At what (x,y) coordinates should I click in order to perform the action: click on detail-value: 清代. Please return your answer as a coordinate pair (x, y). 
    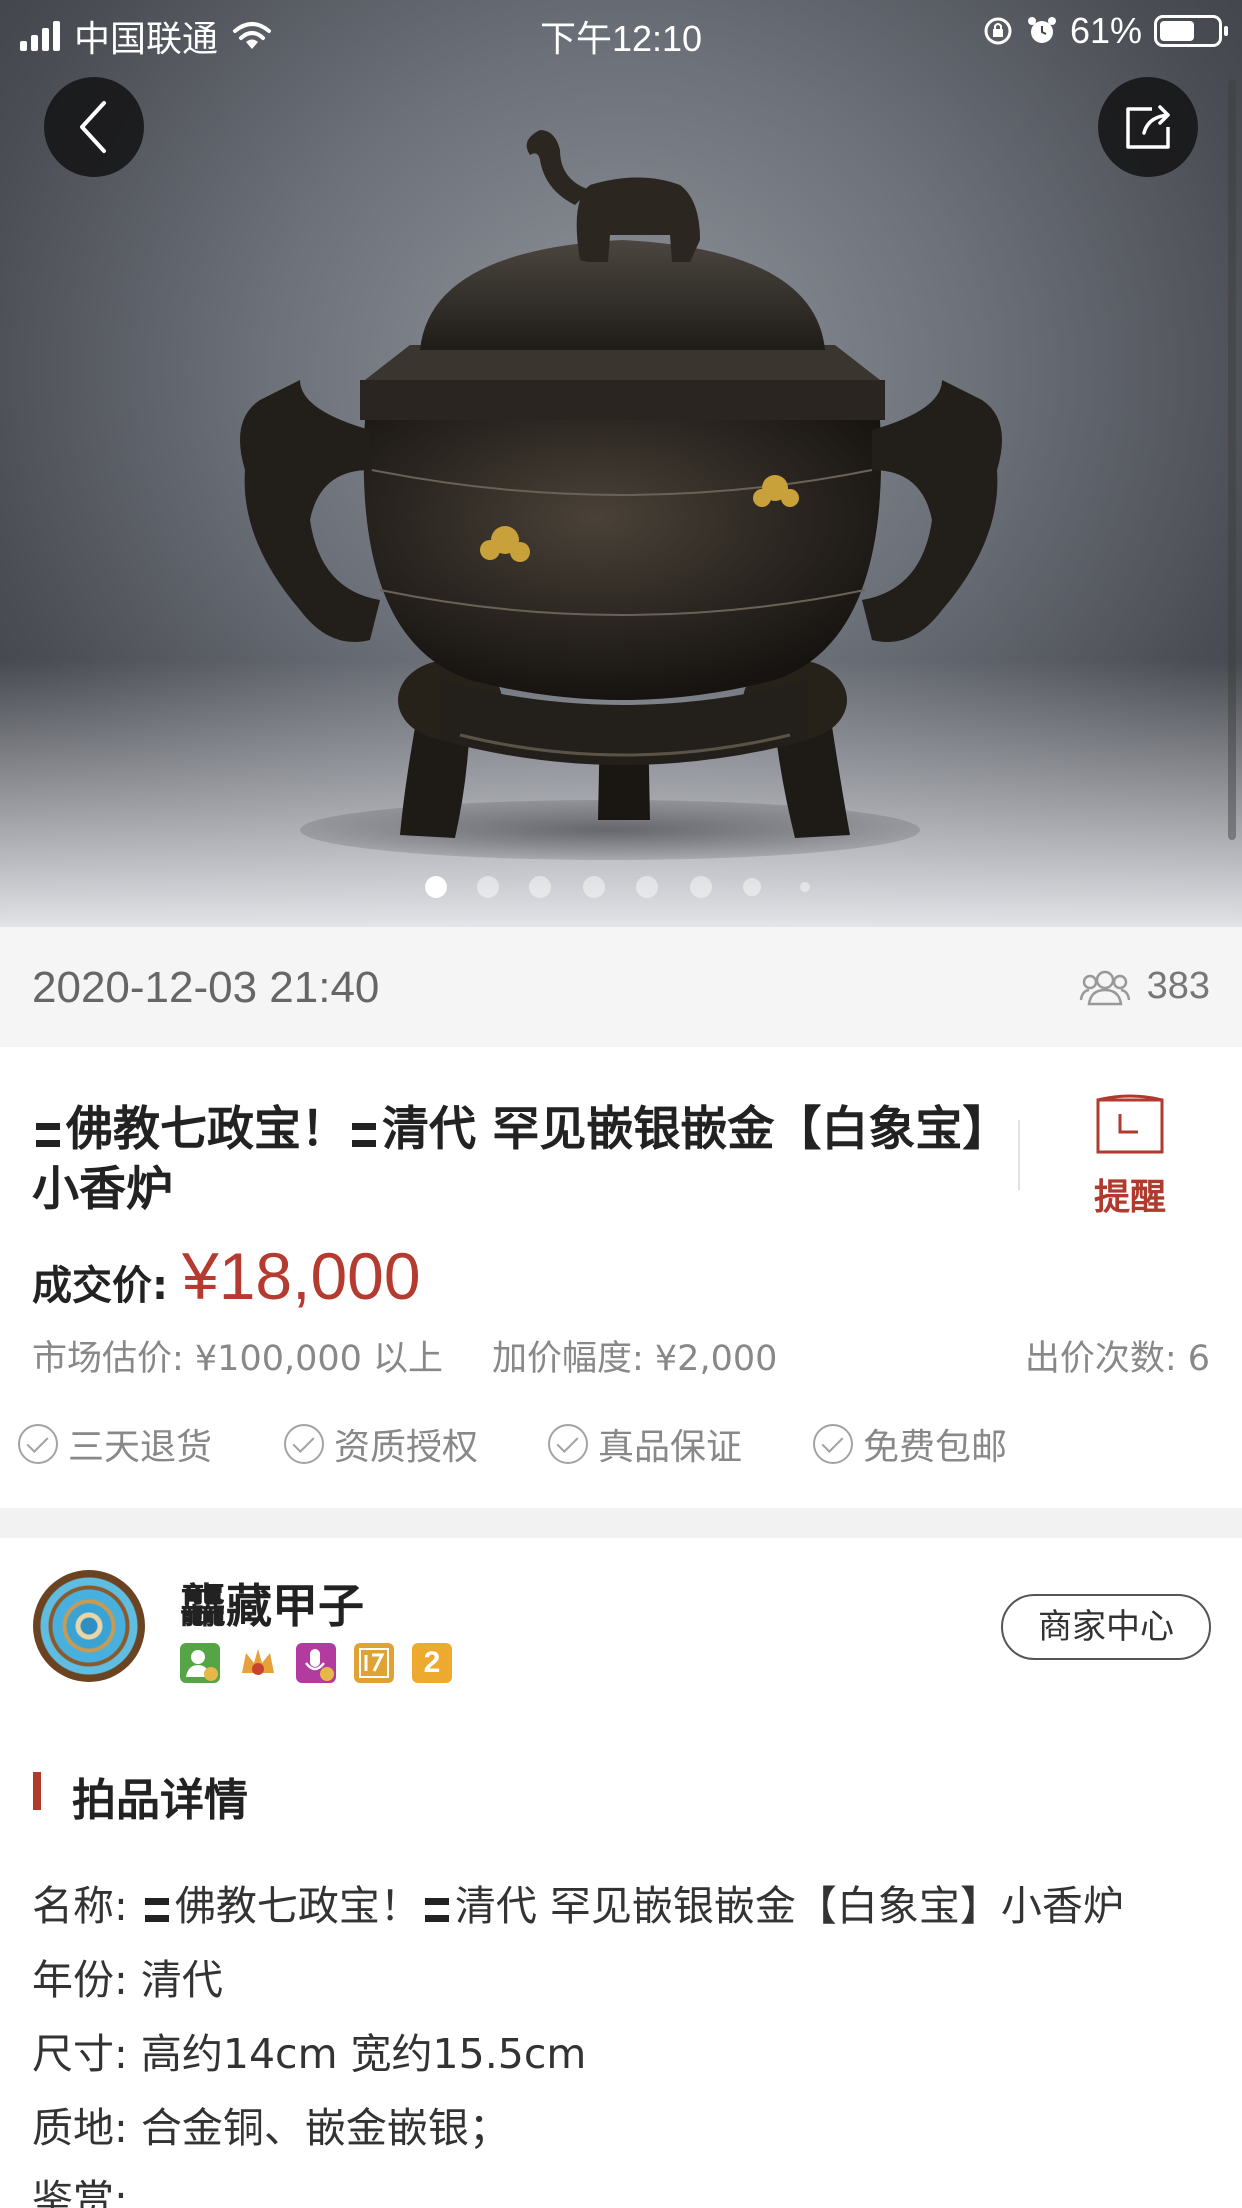
    Looking at the image, I should click on (181, 1980).